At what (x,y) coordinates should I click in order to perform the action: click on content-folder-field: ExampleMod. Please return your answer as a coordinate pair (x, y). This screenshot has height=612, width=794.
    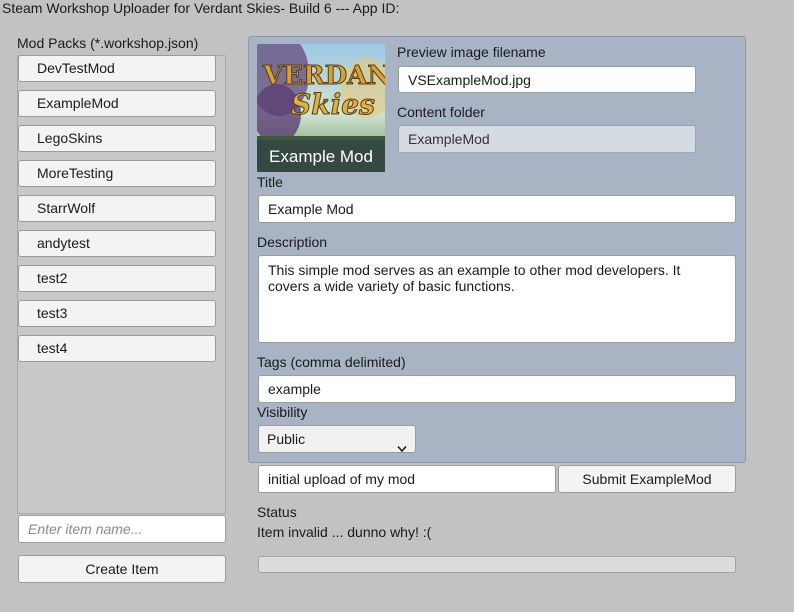
    Looking at the image, I should click on (547, 139).